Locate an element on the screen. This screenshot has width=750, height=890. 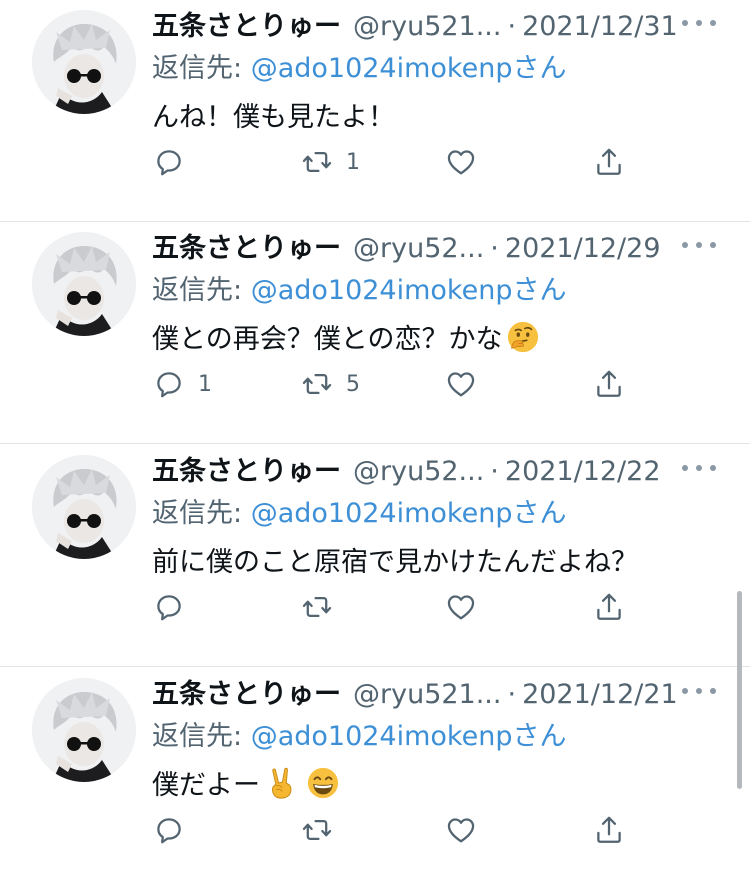
action-bar: 1 5 is located at coordinates (397, 384).